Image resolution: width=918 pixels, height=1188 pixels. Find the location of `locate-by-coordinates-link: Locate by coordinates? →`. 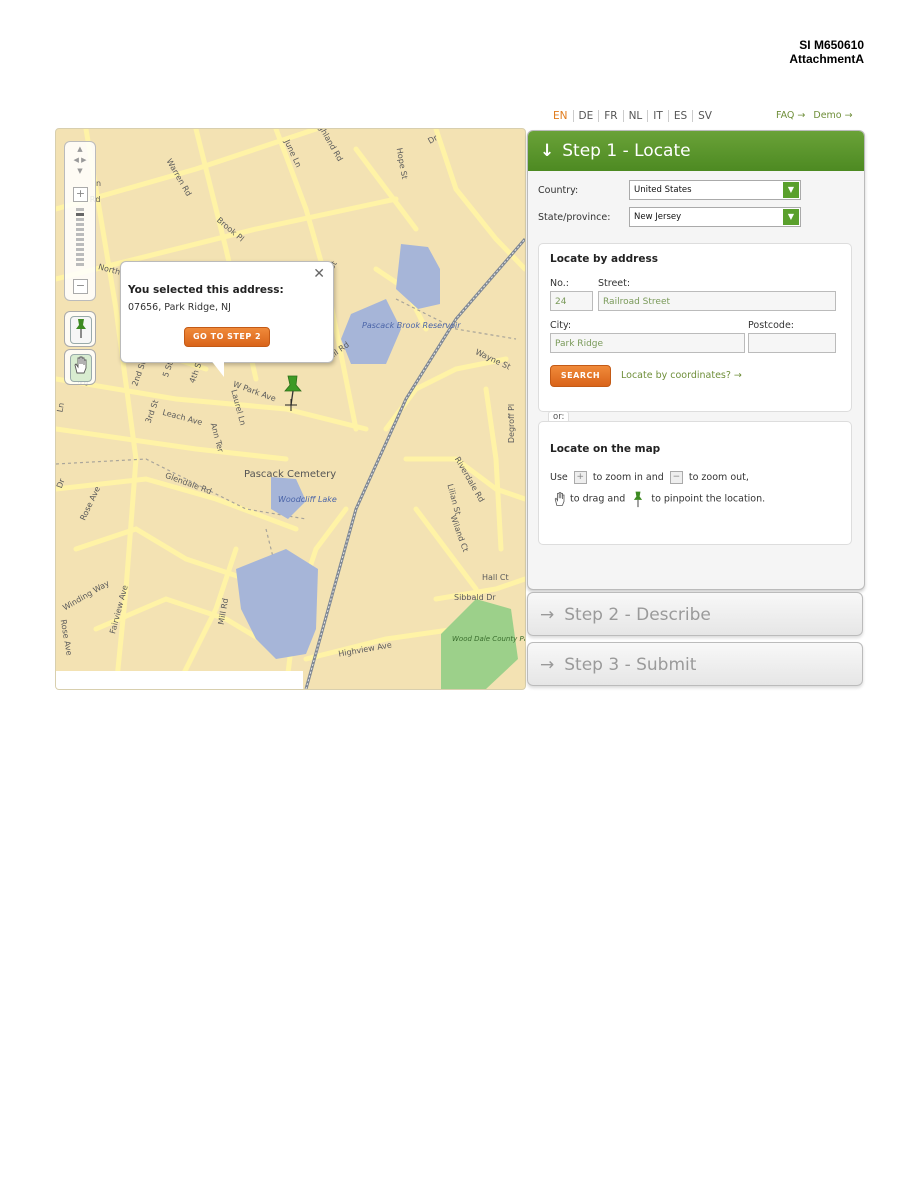

locate-by-coordinates-link: Locate by coordinates? → is located at coordinates (681, 375).